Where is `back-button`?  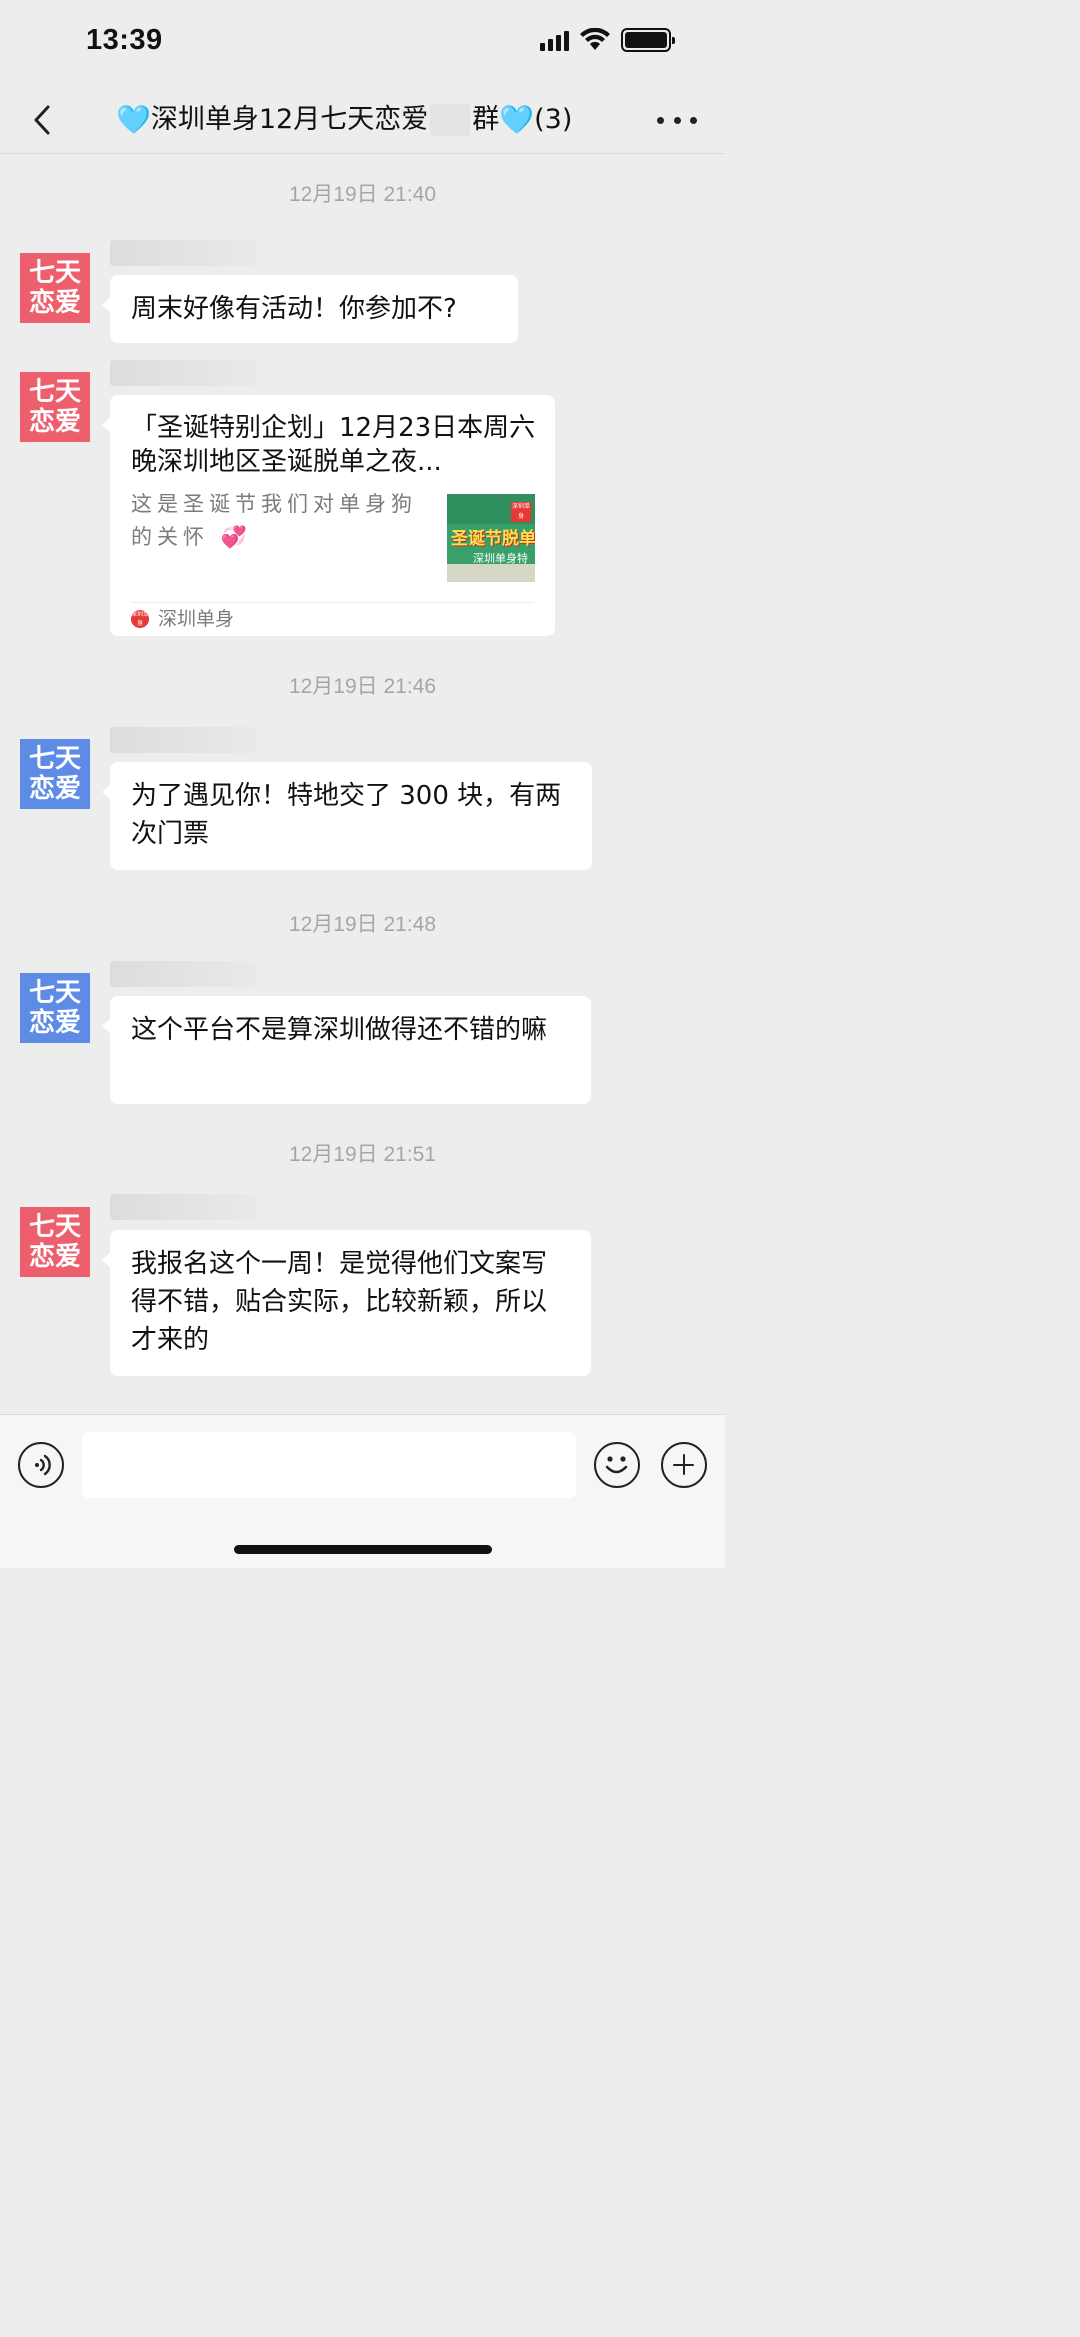
back-button is located at coordinates (42, 120).